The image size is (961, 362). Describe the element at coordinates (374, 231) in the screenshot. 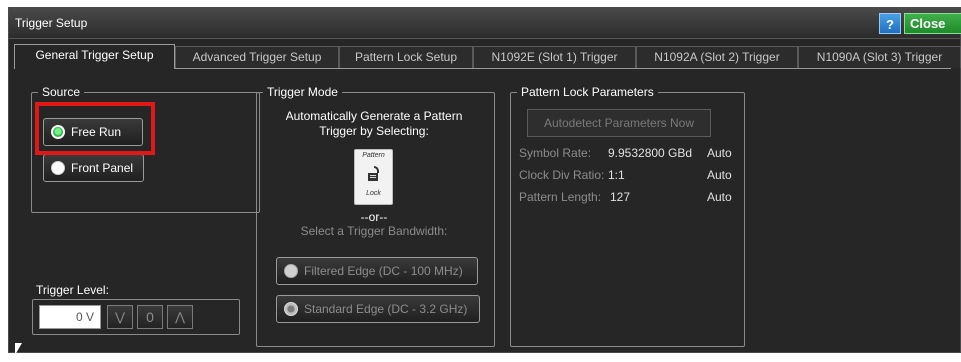

I see `bandwidth-prompt: Select a Trigger Bandwidth:` at that location.